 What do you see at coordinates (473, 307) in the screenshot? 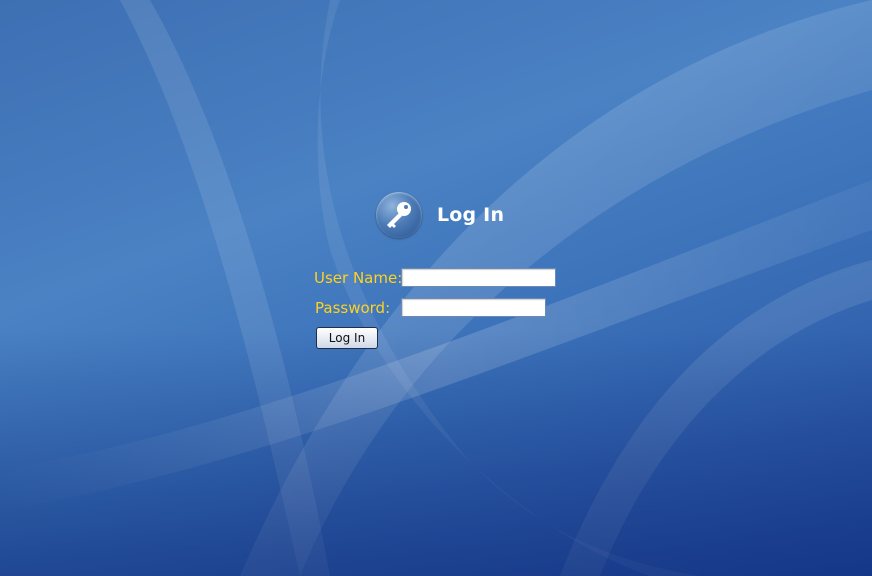
I see `password-field` at bounding box center [473, 307].